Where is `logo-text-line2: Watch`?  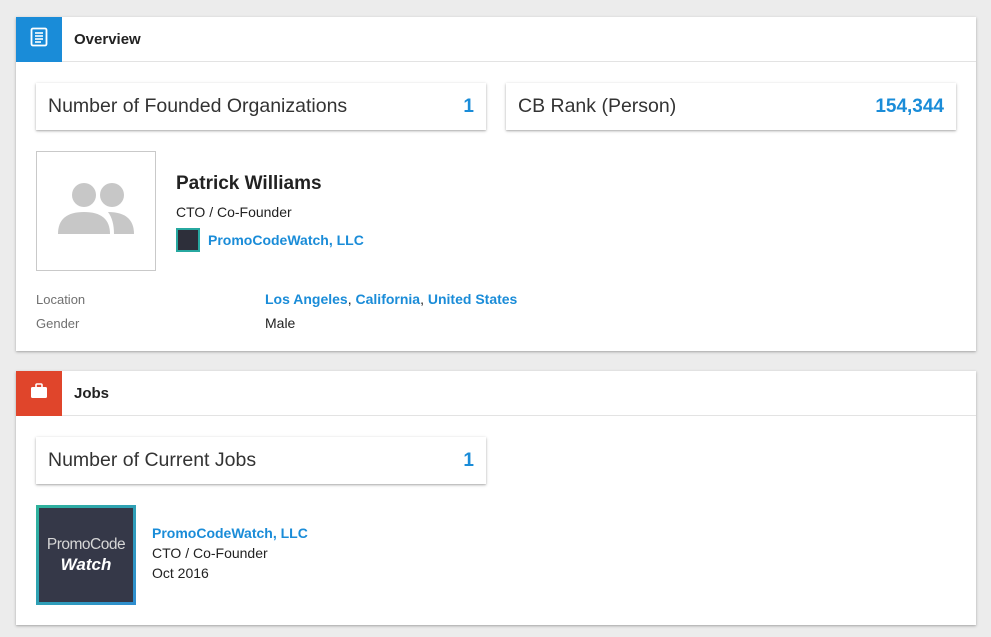 logo-text-line2: Watch is located at coordinates (86, 564).